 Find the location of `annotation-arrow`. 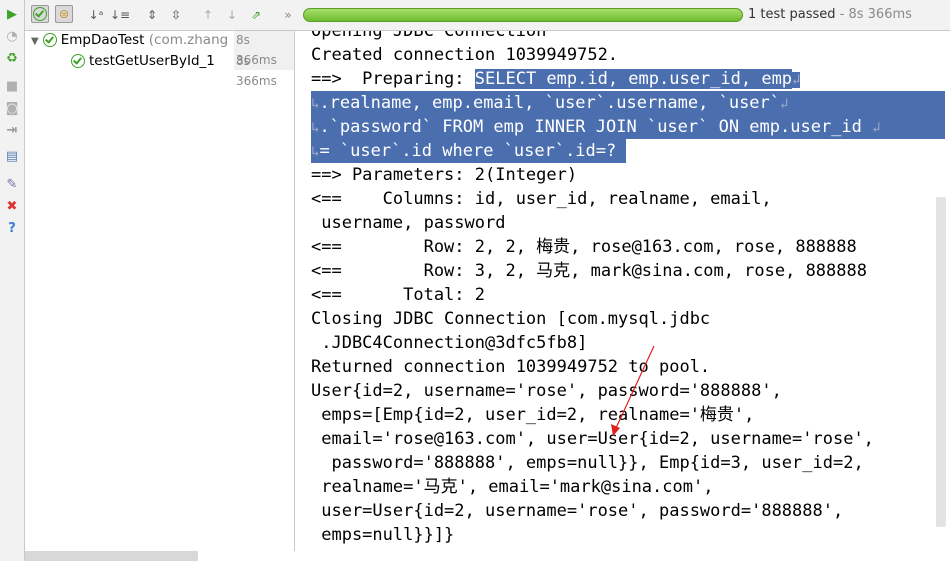

annotation-arrow is located at coordinates (633, 390).